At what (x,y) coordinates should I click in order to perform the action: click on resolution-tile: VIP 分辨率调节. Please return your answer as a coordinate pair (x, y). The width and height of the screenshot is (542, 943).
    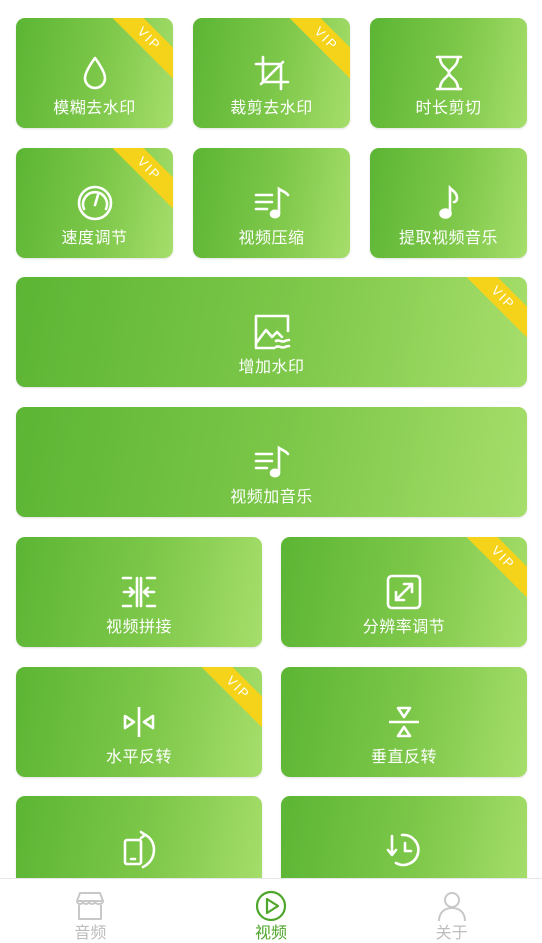
    Looking at the image, I should click on (404, 592).